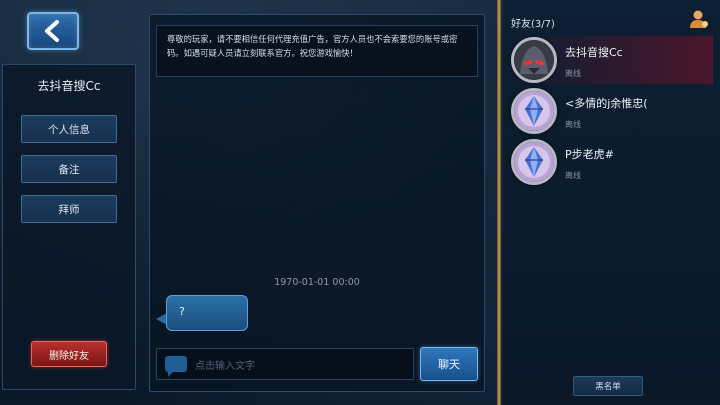 The height and width of the screenshot is (405, 720). I want to click on blacklist-button: 黑名单, so click(608, 386).